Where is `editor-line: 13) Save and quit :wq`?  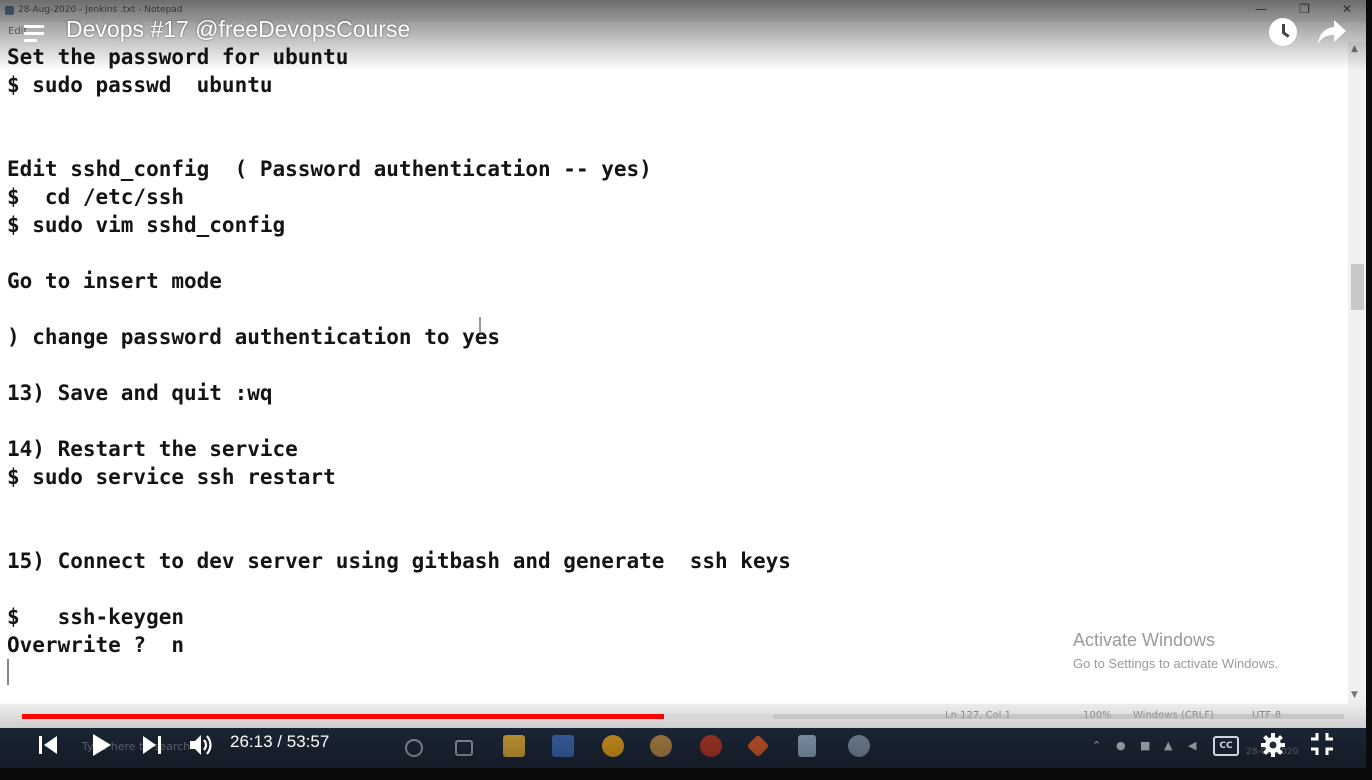
editor-line: 13) Save and quit :wq is located at coordinates (140, 393).